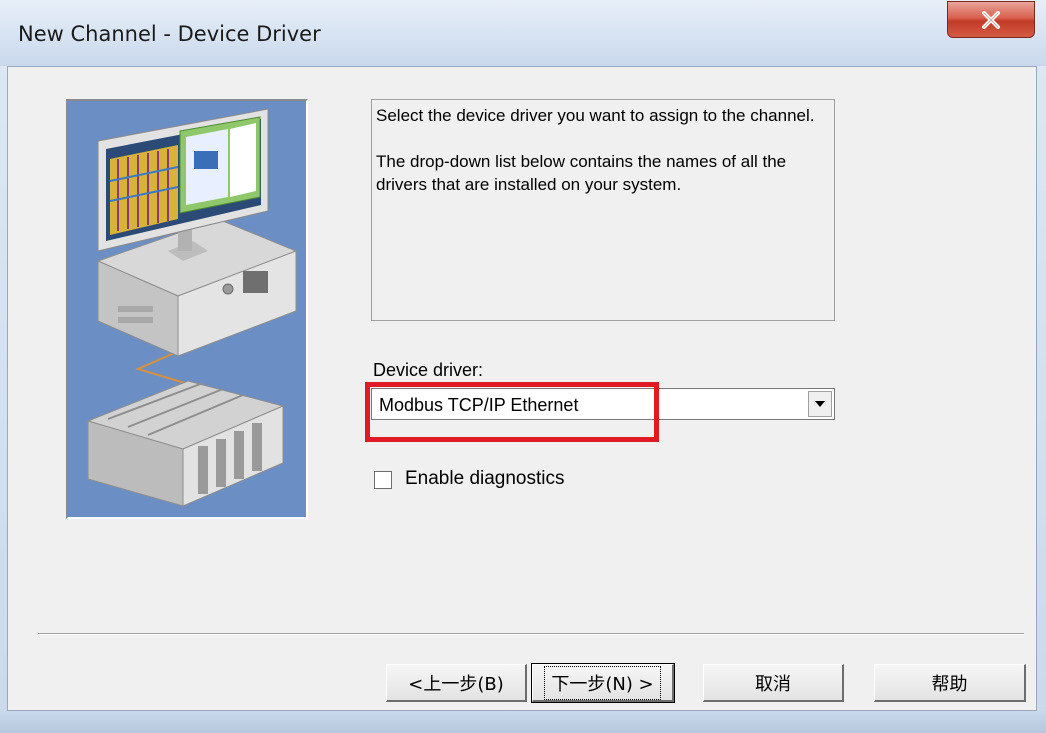 Image resolution: width=1046 pixels, height=733 pixels. Describe the element at coordinates (523, 33) in the screenshot. I see `title-bar: New Channel - Device Driver` at that location.